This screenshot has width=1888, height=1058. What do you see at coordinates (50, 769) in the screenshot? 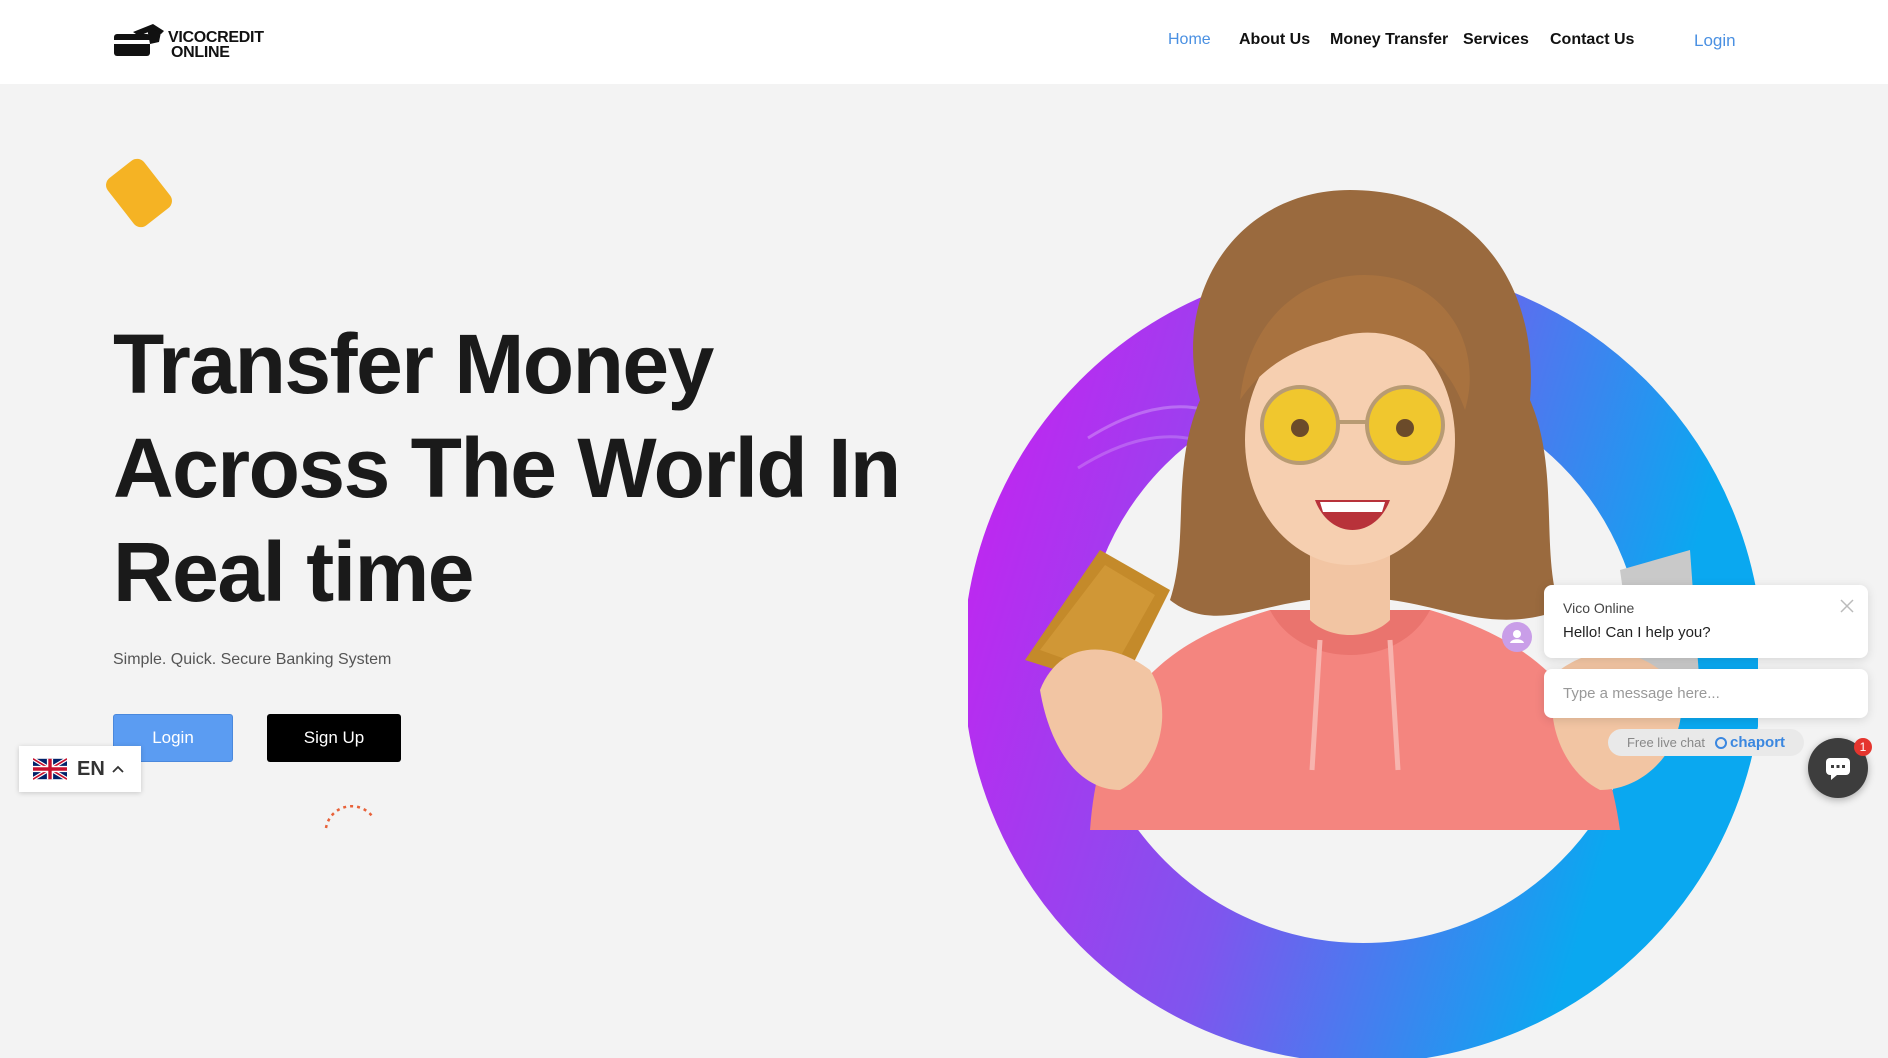
I see `uk-flag-icon` at bounding box center [50, 769].